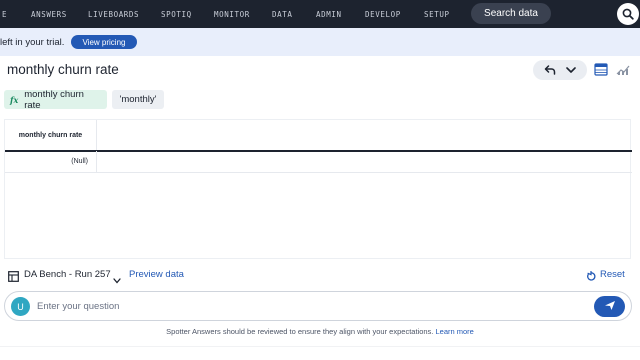  I want to click on avatar-initial: U, so click(20, 306).